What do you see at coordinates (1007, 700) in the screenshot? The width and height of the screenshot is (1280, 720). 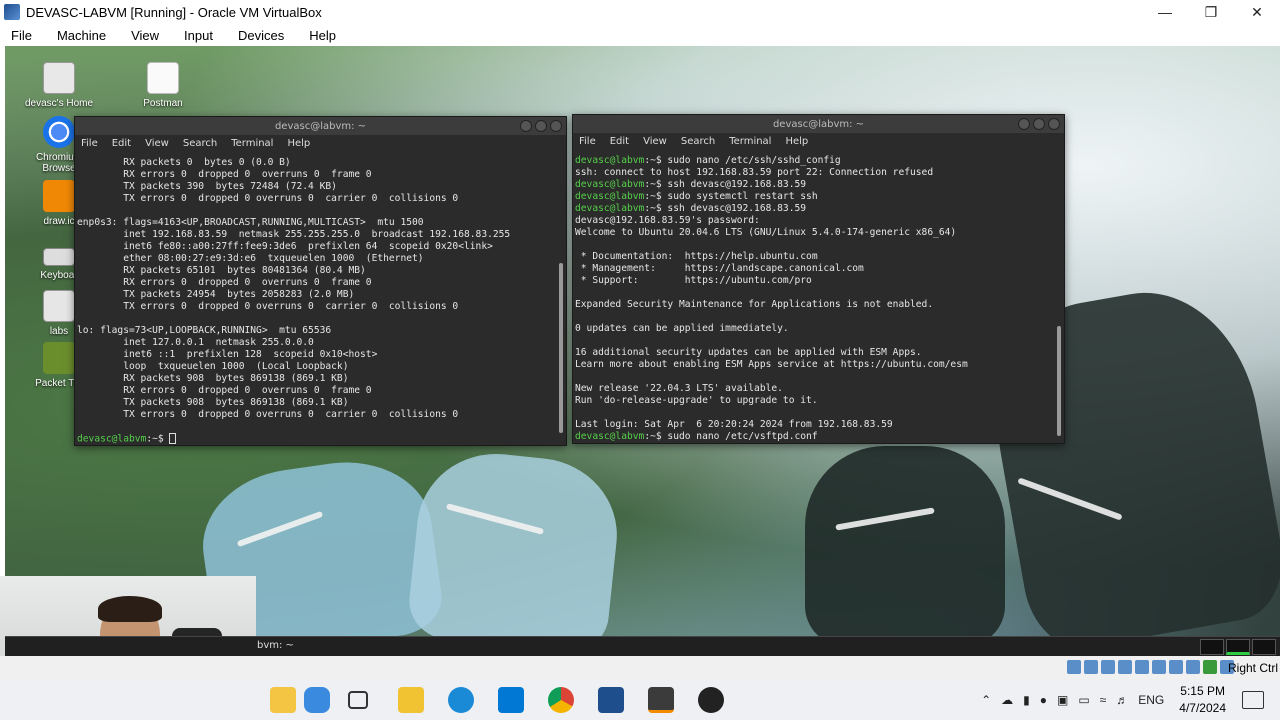 I see `cloud-icon: ☁` at bounding box center [1007, 700].